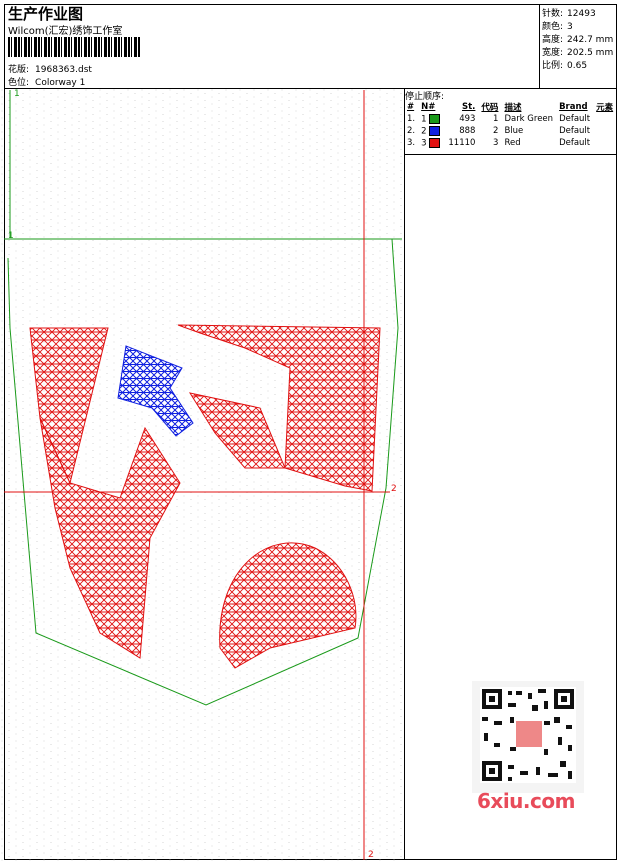 Image resolution: width=620 pixels, height=861 pixels. I want to click on table-row: 3. 3 11110 3 Red Default, so click(510, 143).